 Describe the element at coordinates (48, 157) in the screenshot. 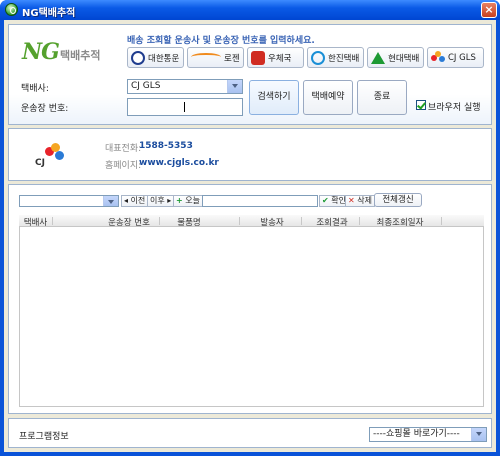

I see `cj-logo: CJ` at that location.